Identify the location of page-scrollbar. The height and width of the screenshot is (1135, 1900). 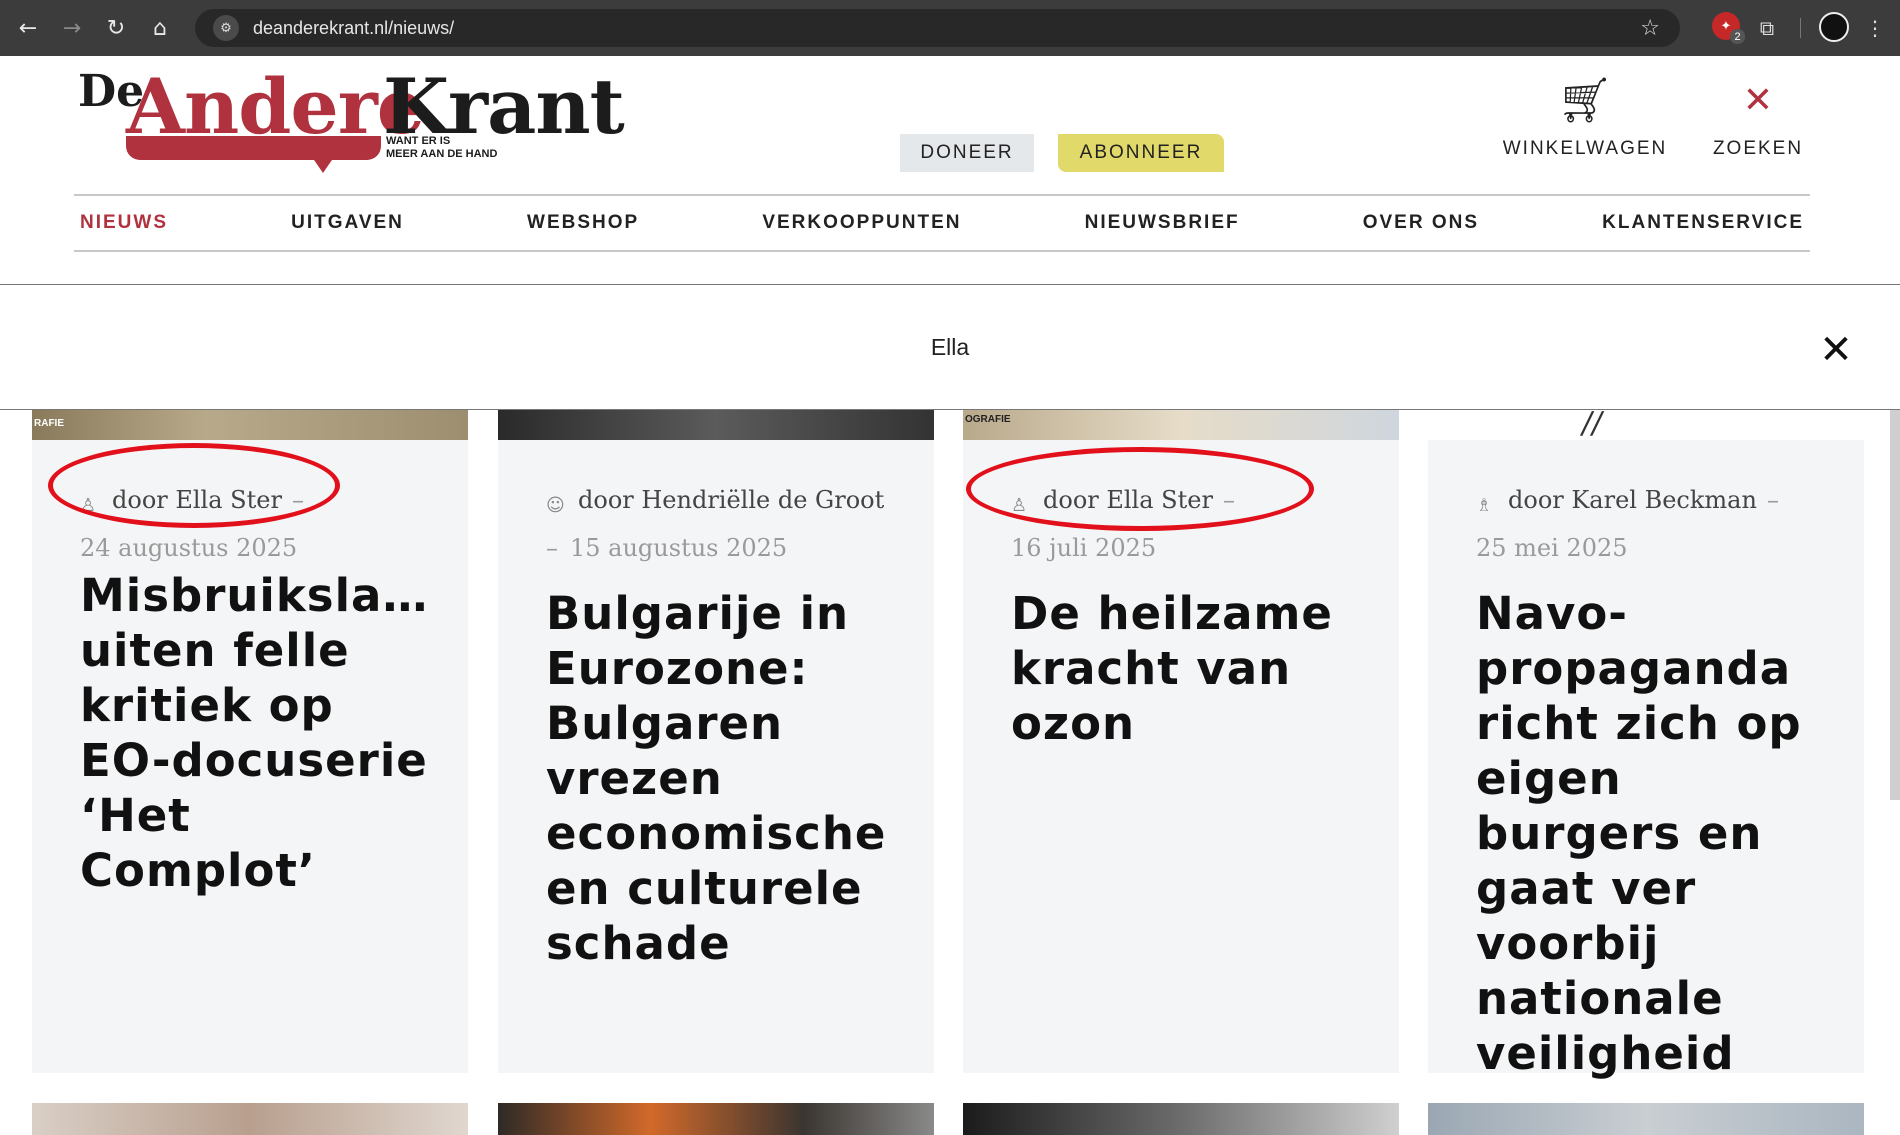
(1895, 605).